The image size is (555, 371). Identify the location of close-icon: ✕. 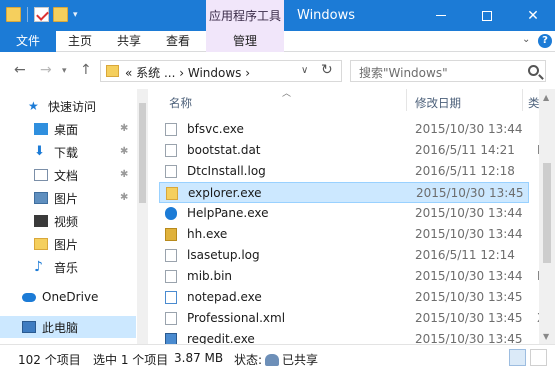
(533, 15).